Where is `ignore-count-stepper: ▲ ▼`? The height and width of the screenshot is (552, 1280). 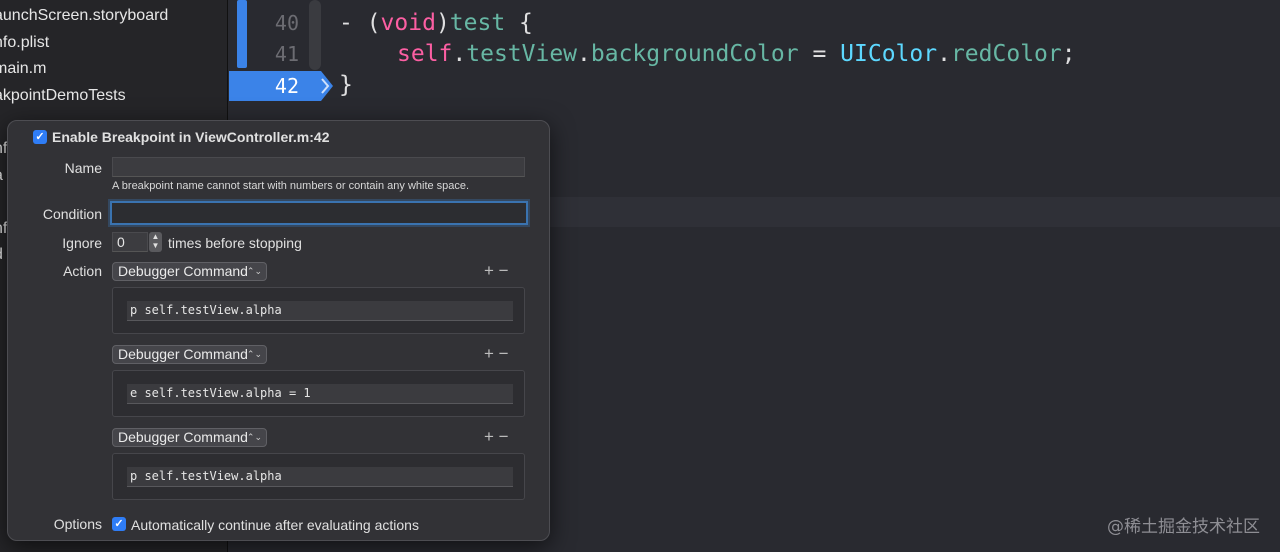 ignore-count-stepper: ▲ ▼ is located at coordinates (155, 242).